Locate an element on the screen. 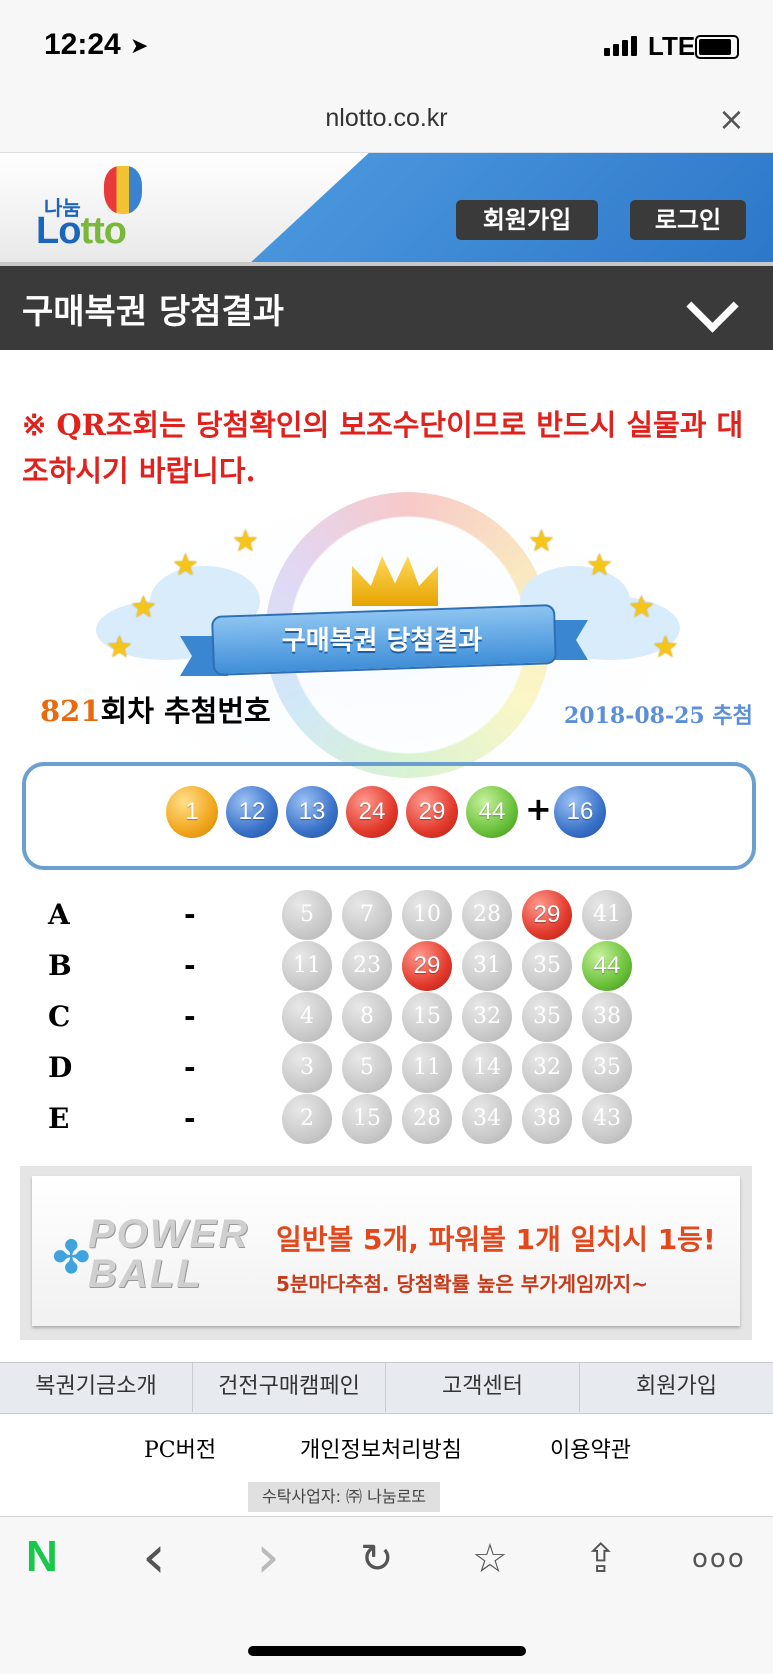  back-icon: ‹ is located at coordinates (154, 1557).